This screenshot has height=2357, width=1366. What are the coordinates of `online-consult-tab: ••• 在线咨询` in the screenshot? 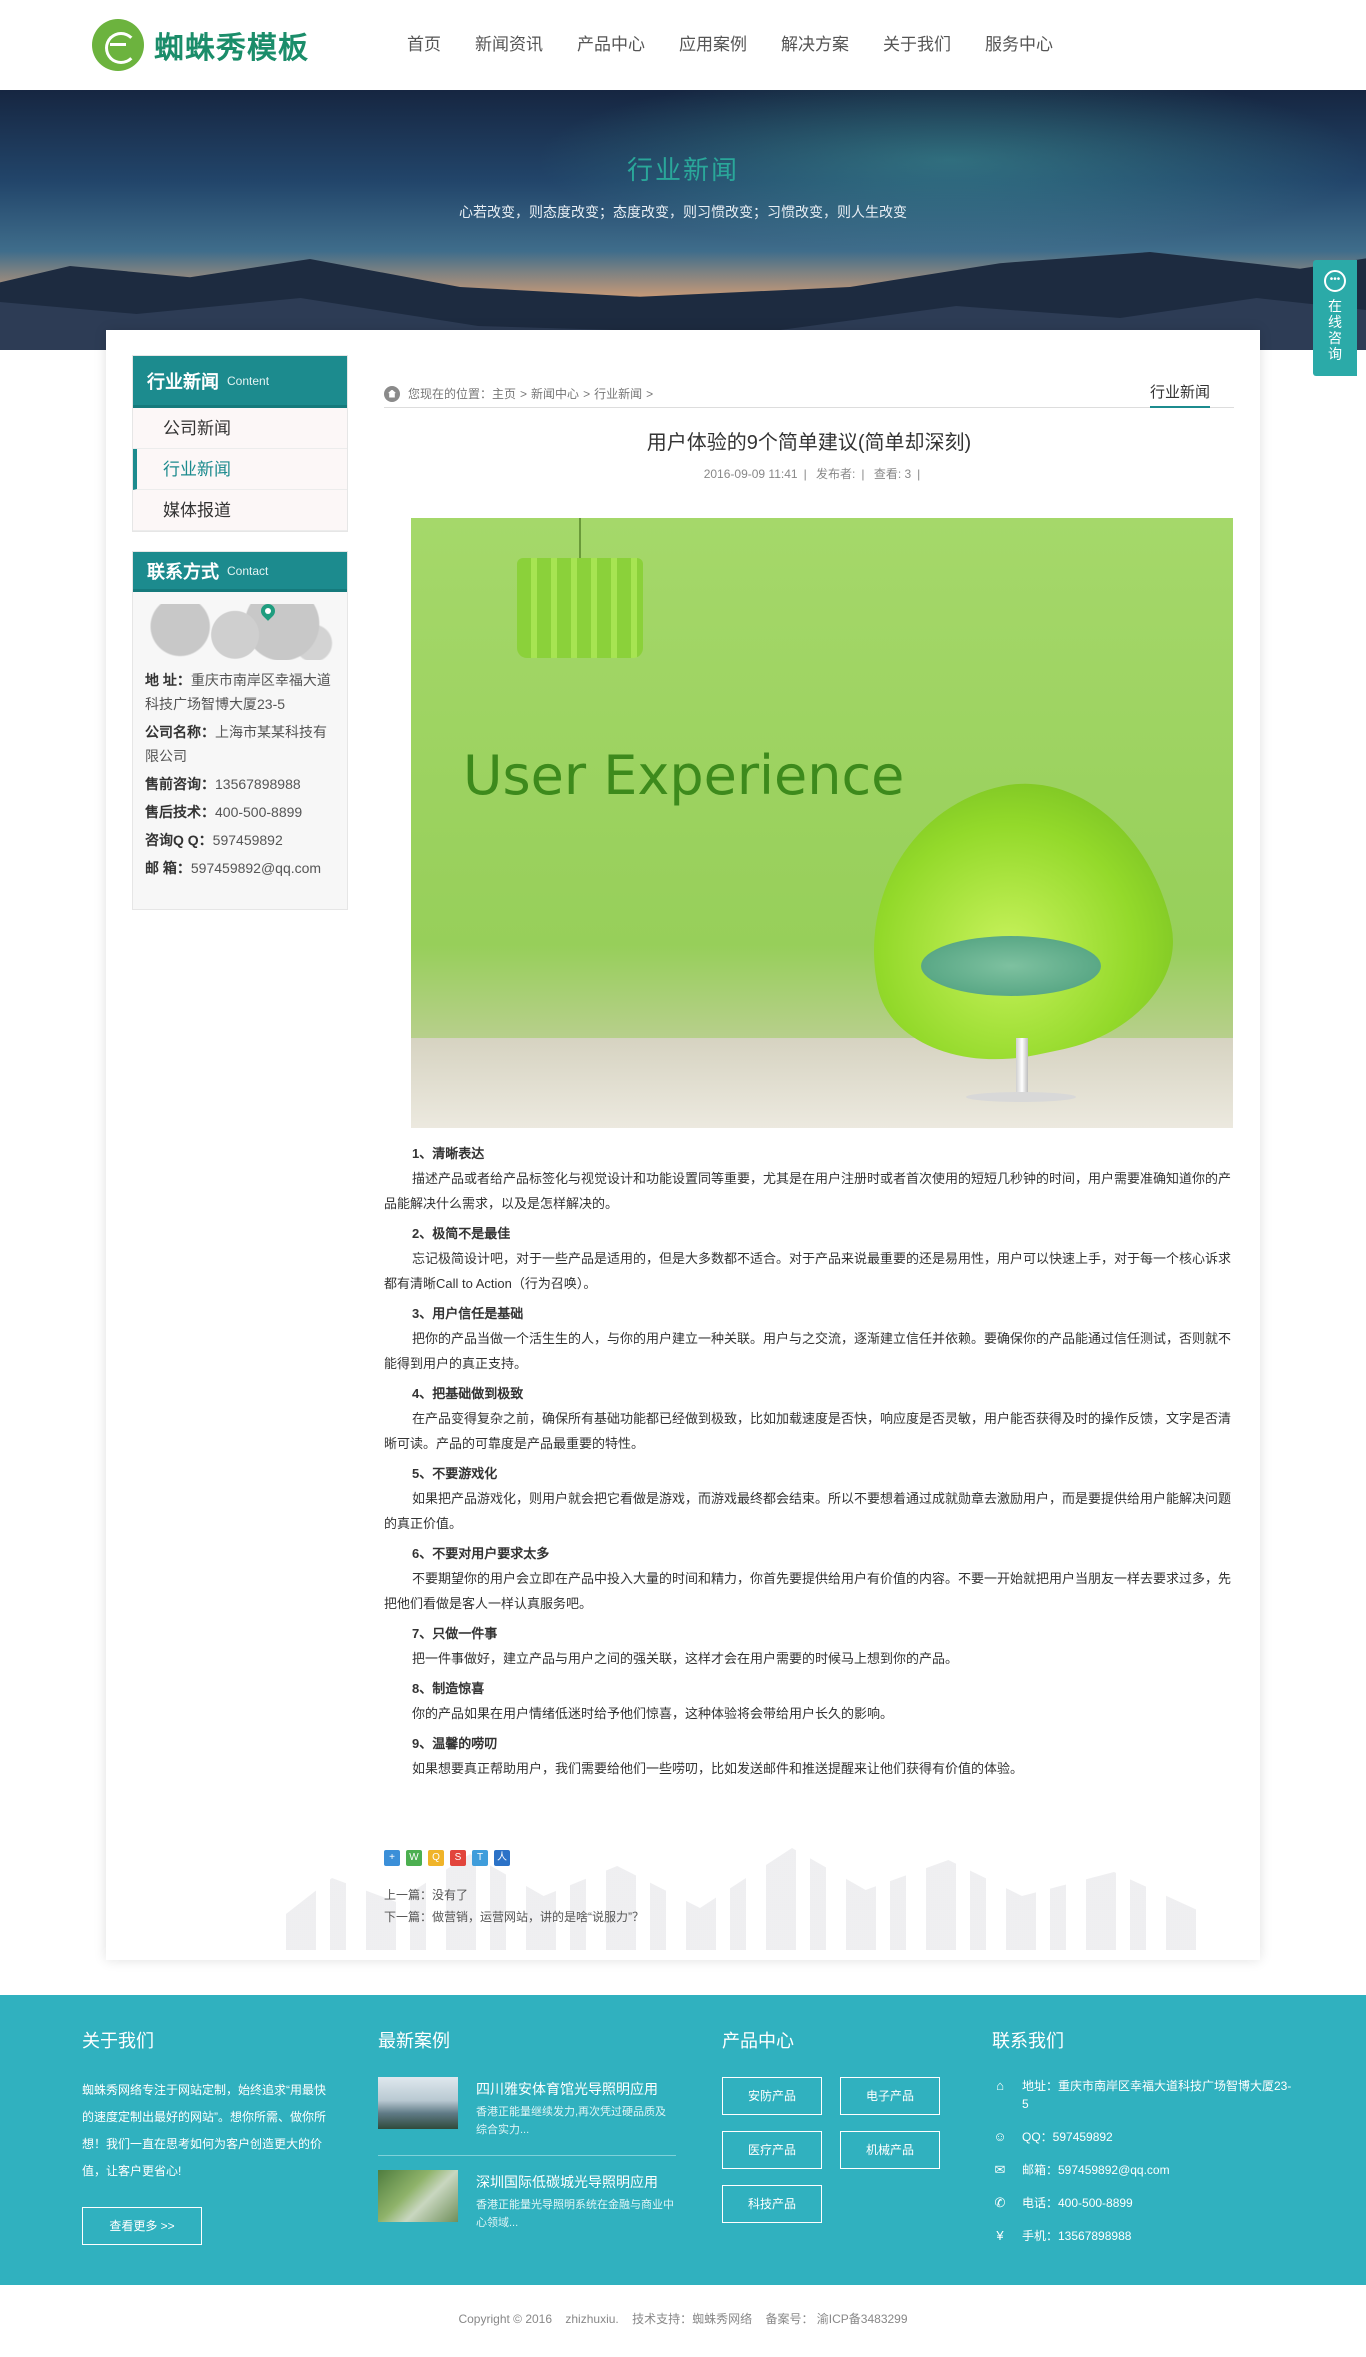 It's located at (1335, 318).